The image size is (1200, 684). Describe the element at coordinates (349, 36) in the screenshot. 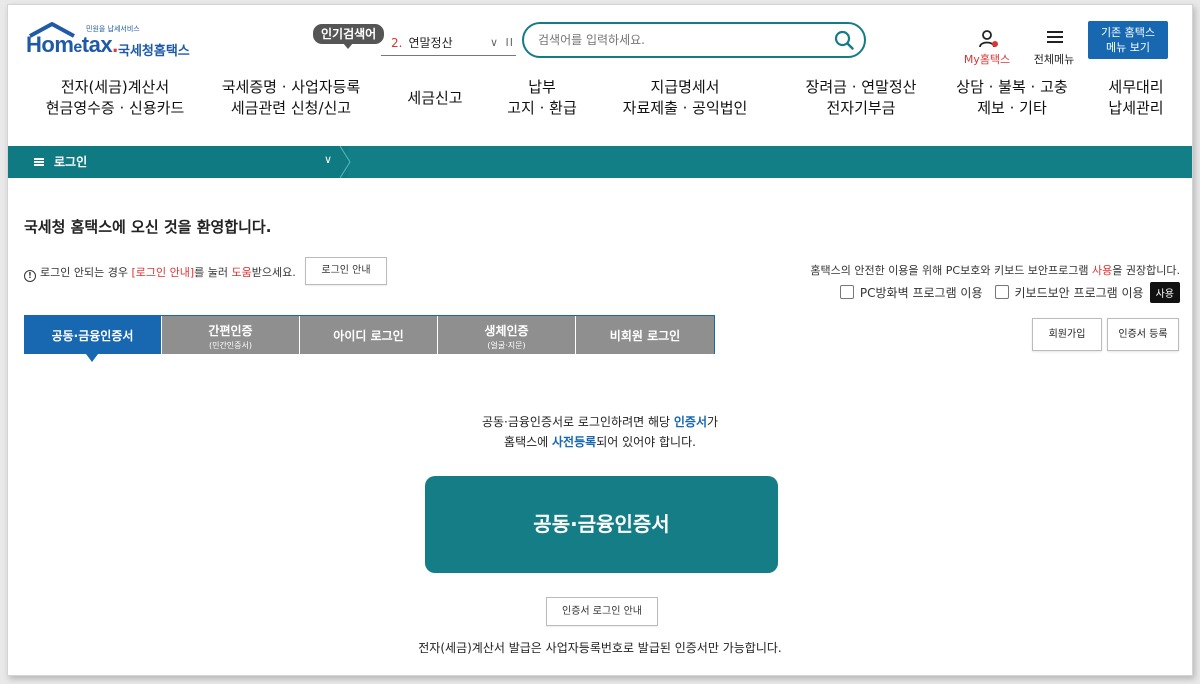

I see `popular-search-badge: 인기검색어` at that location.